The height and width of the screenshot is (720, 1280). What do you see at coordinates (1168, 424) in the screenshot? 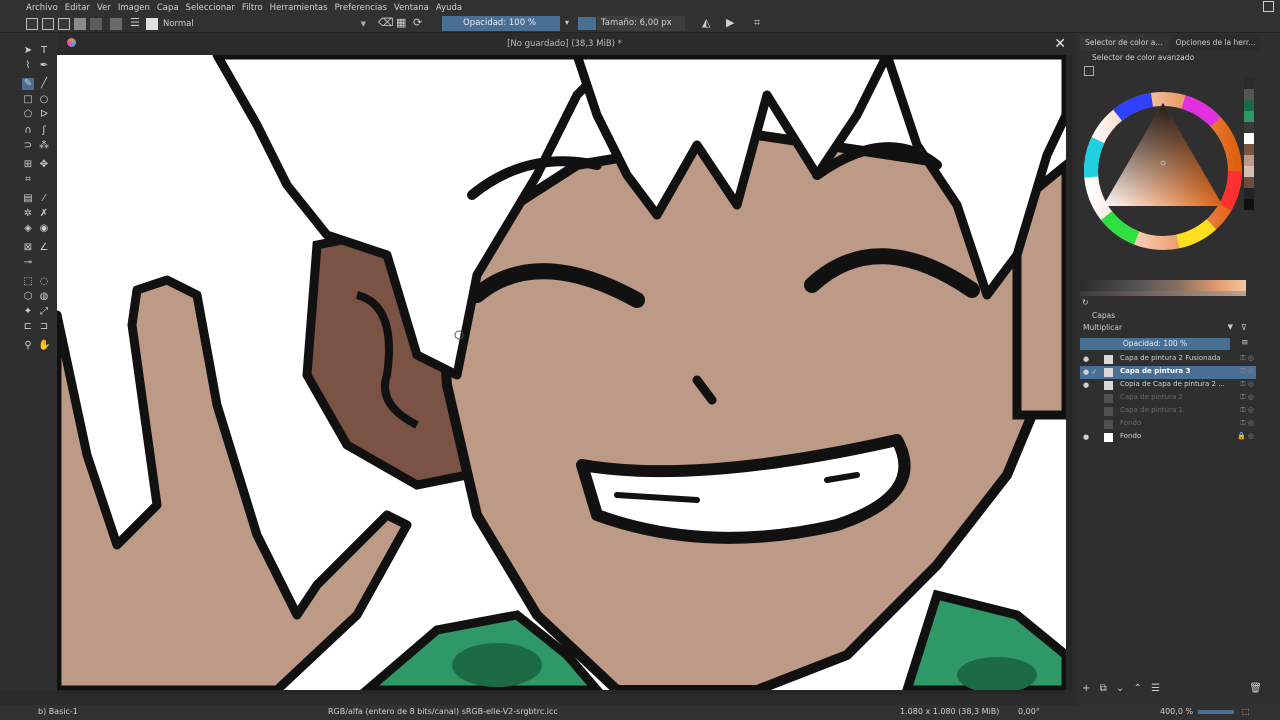
I see `layer-row: Fondo ⚿ ◎` at bounding box center [1168, 424].